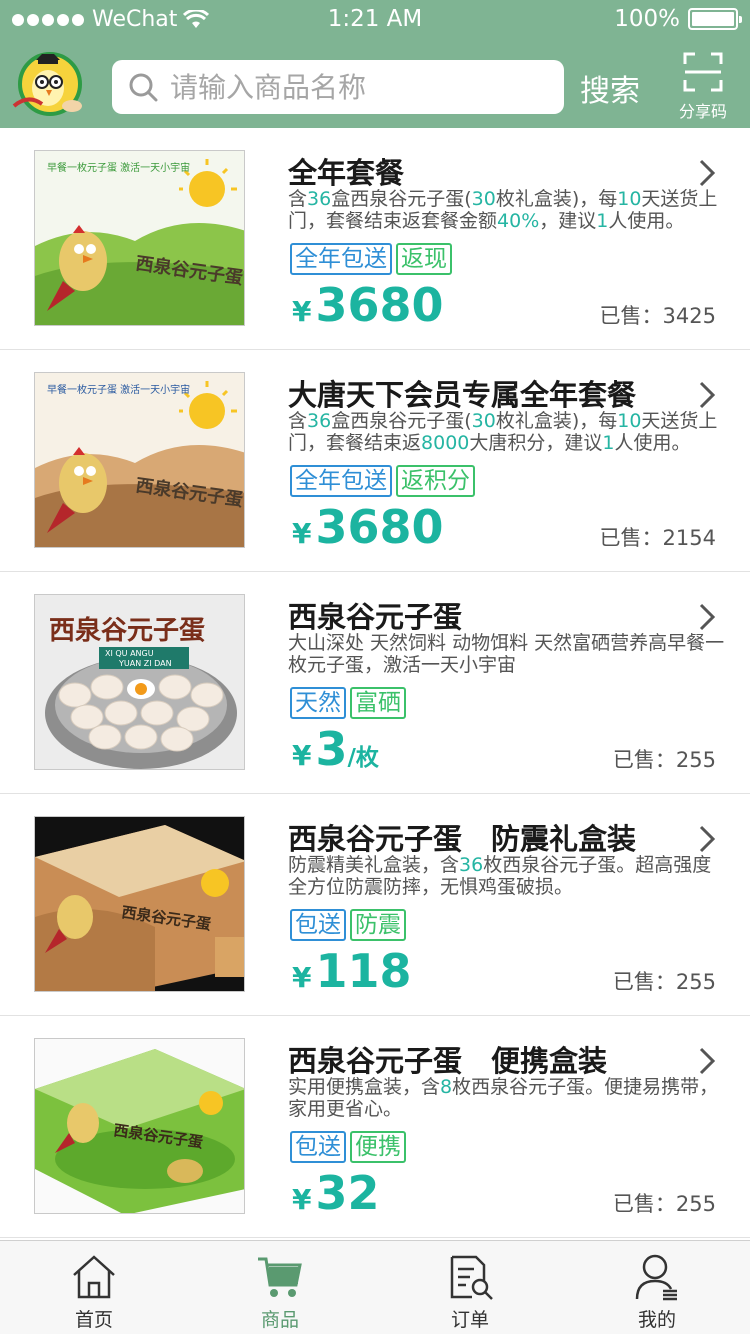  What do you see at coordinates (348, 925) in the screenshot?
I see `product-tags: 包送 防震` at bounding box center [348, 925].